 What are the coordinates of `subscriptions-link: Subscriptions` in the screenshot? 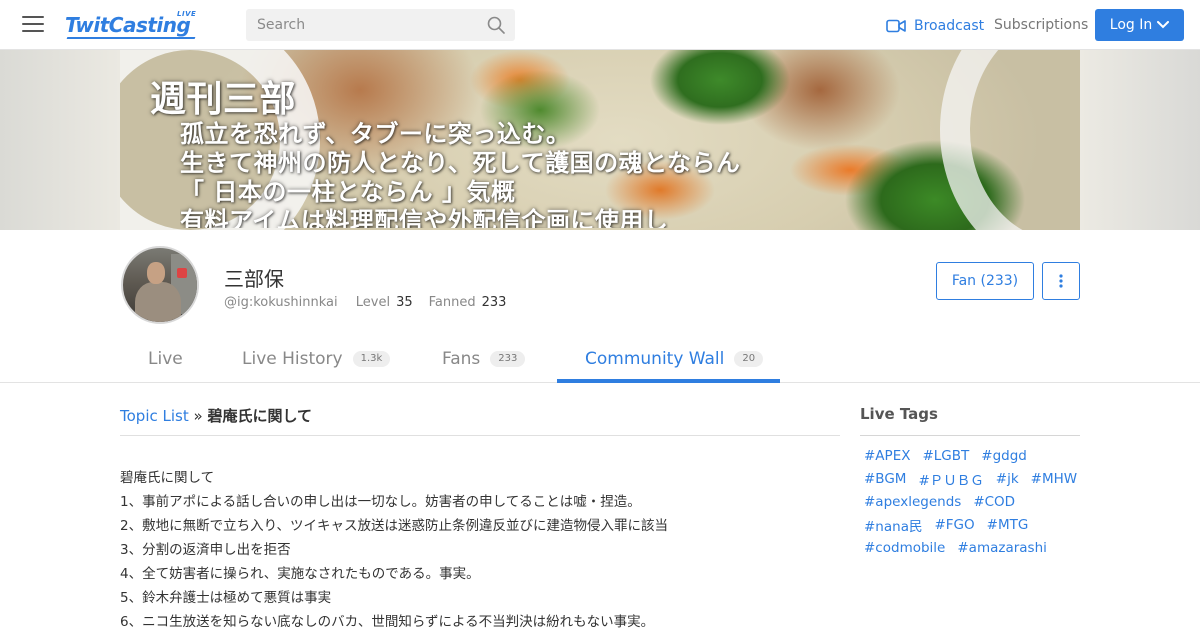 It's located at (1041, 25).